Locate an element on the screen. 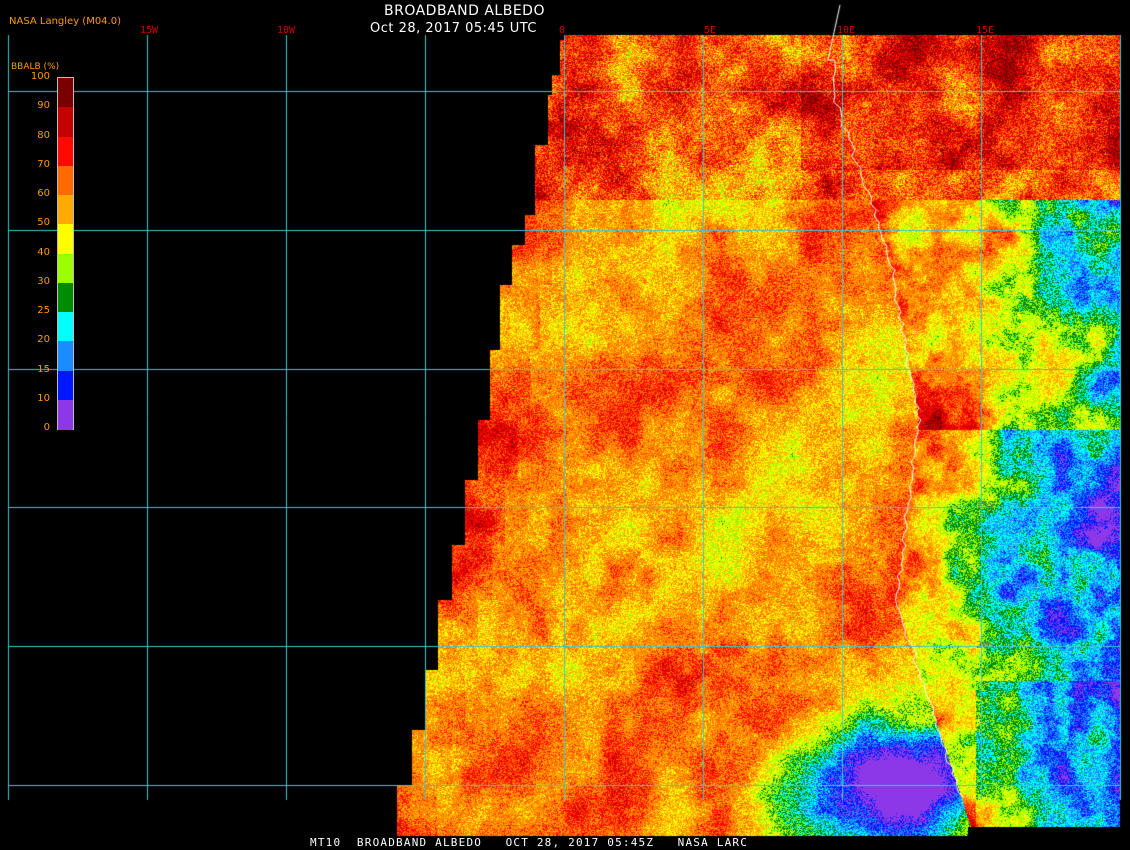 The width and height of the screenshot is (1130, 850). legend-tick-label: 100 is located at coordinates (40, 76).